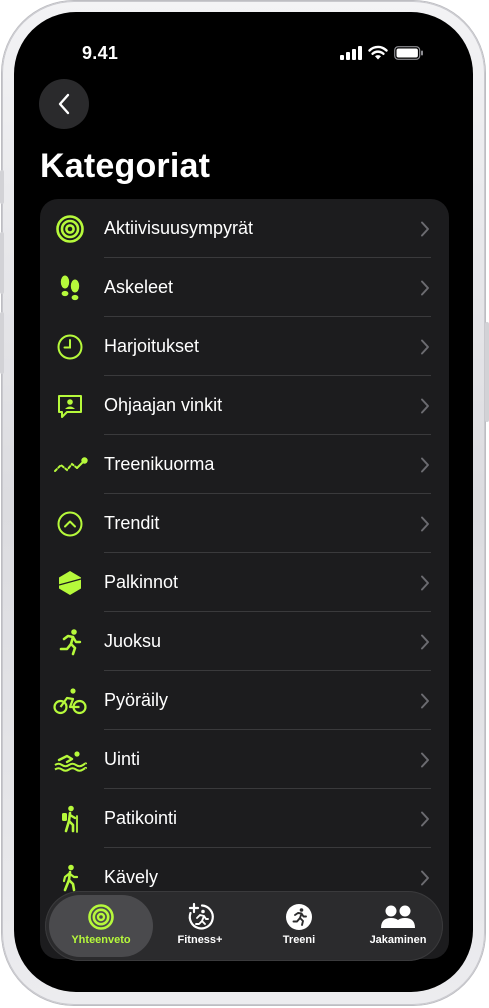  Describe the element at coordinates (101, 917) in the screenshot. I see `summary-rings-icon` at that location.